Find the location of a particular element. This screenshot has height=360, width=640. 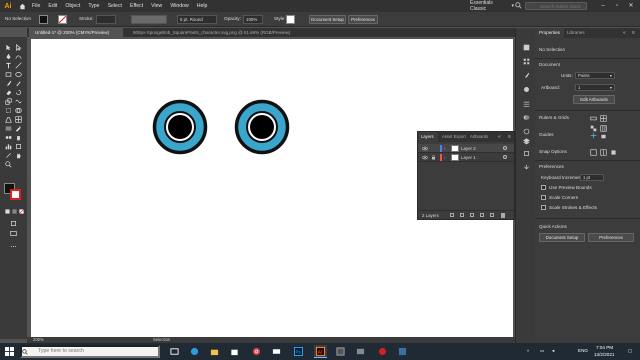

stroke-color-box is located at coordinates (15, 194).